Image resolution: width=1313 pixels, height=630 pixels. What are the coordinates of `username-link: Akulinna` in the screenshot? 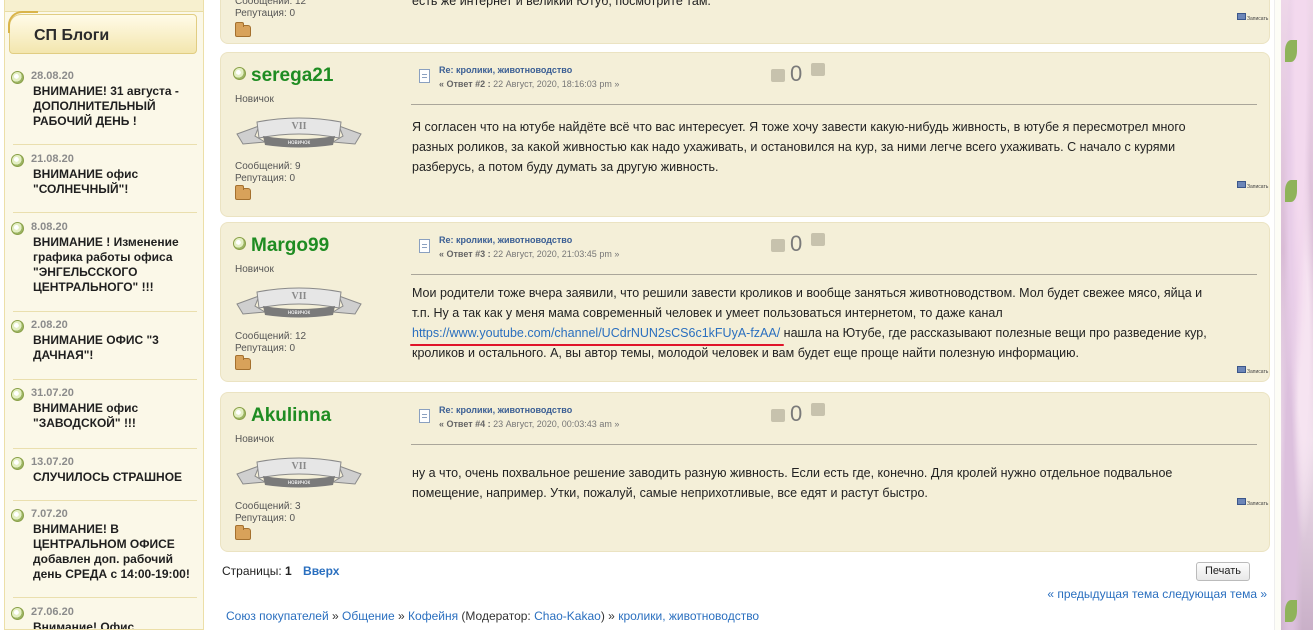 It's located at (282, 416).